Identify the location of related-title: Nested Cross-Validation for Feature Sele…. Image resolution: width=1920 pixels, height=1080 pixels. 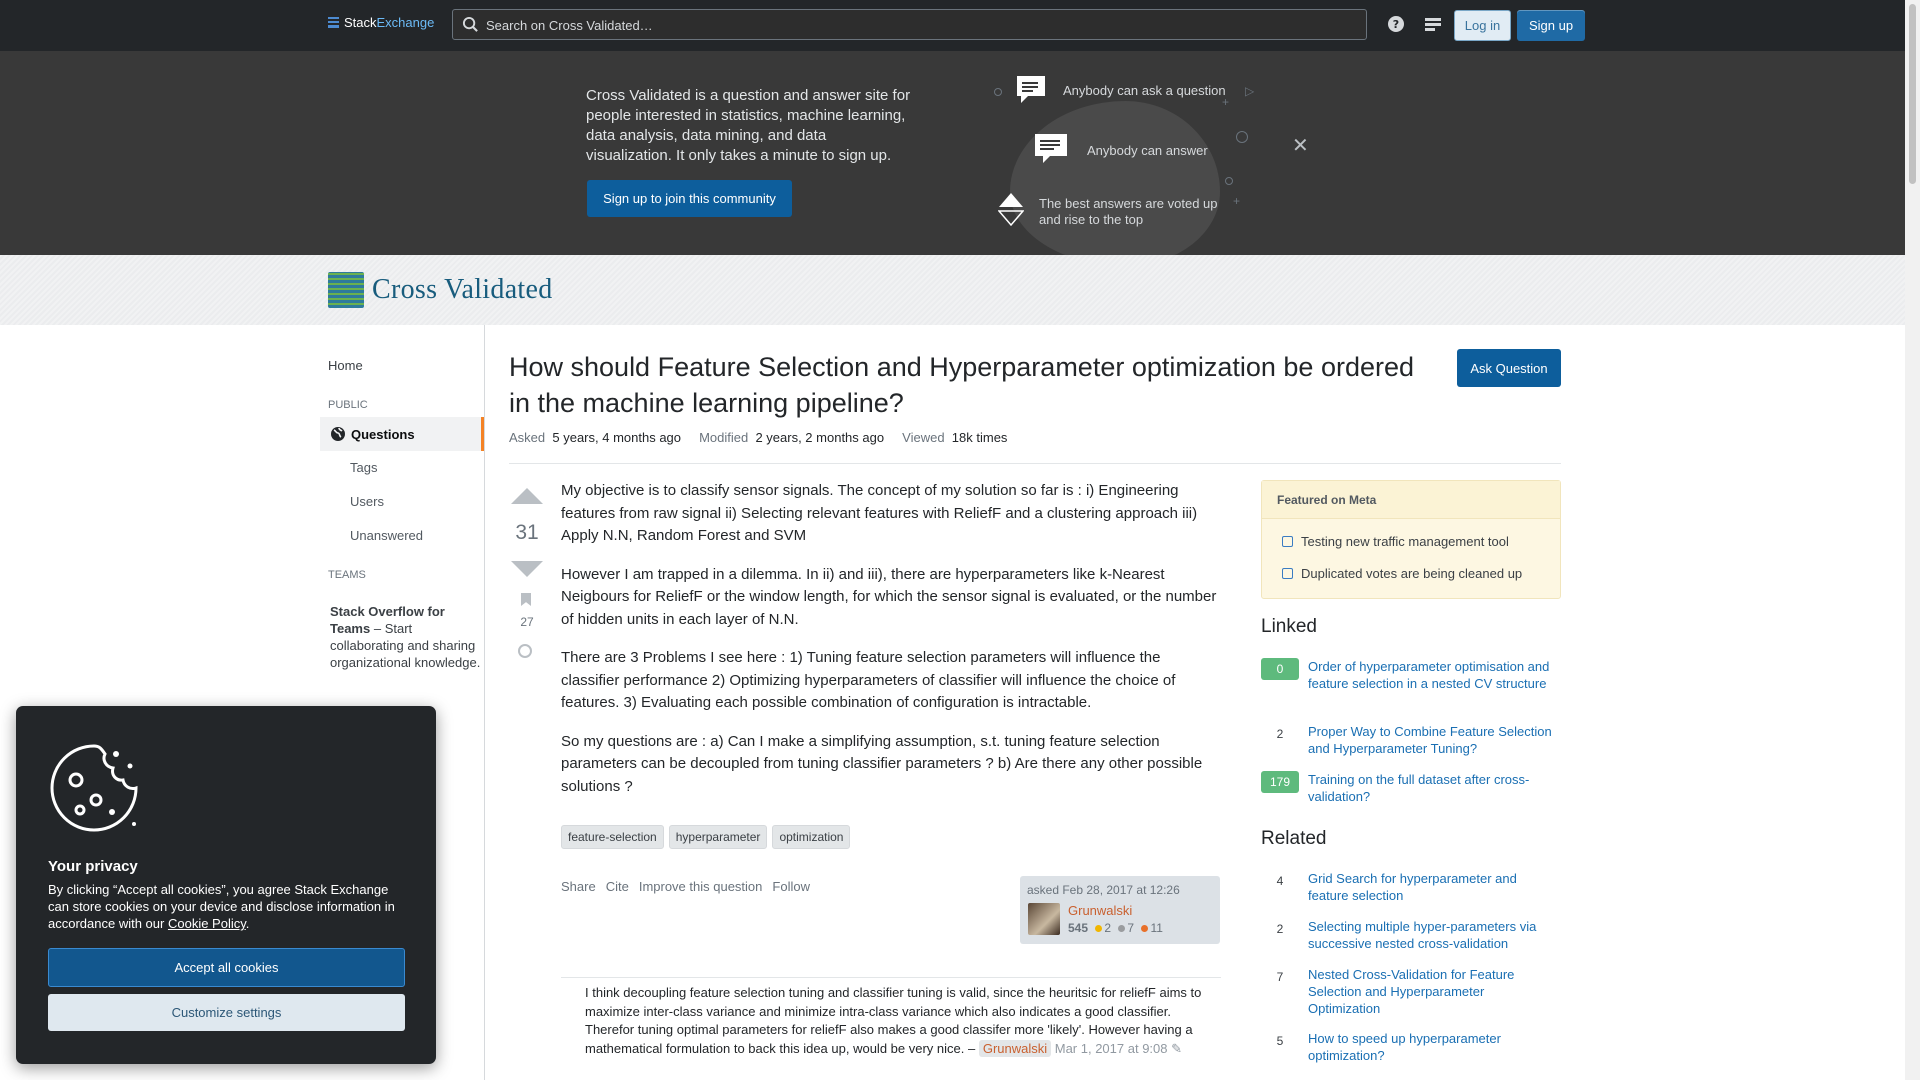
(1430, 991).